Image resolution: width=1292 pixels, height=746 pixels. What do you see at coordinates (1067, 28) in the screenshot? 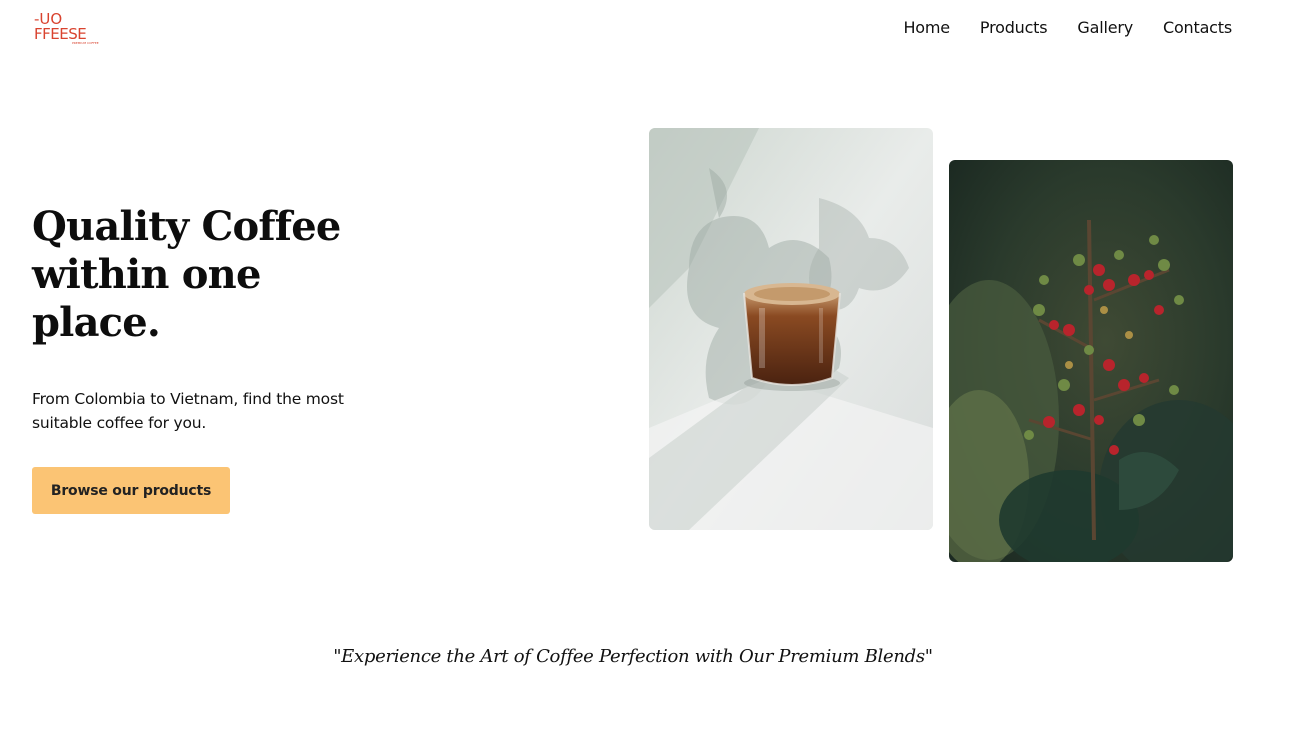
I see `main-nav: Home Products Gallery Contacts` at bounding box center [1067, 28].